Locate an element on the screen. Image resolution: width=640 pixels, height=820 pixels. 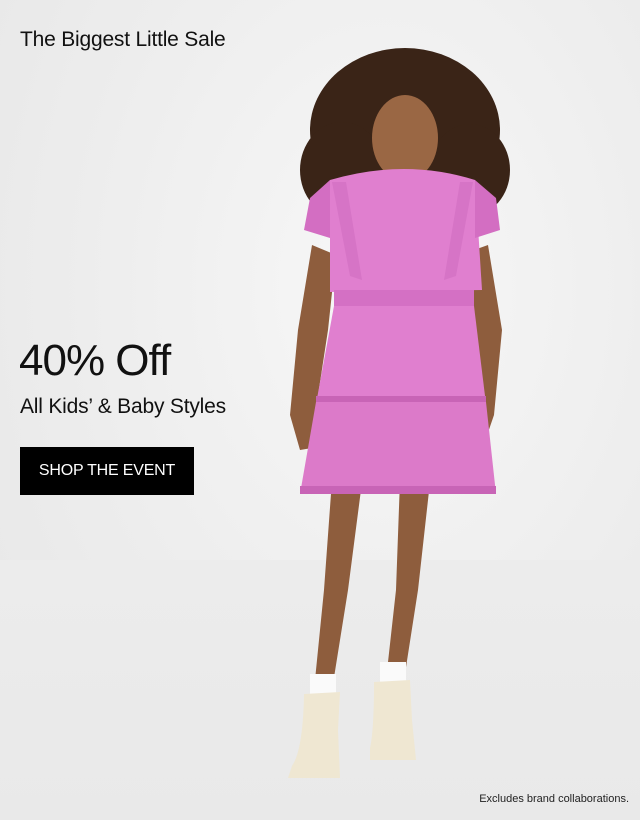
shop-the-event-button: SHOP THE EVENT is located at coordinates (107, 471).